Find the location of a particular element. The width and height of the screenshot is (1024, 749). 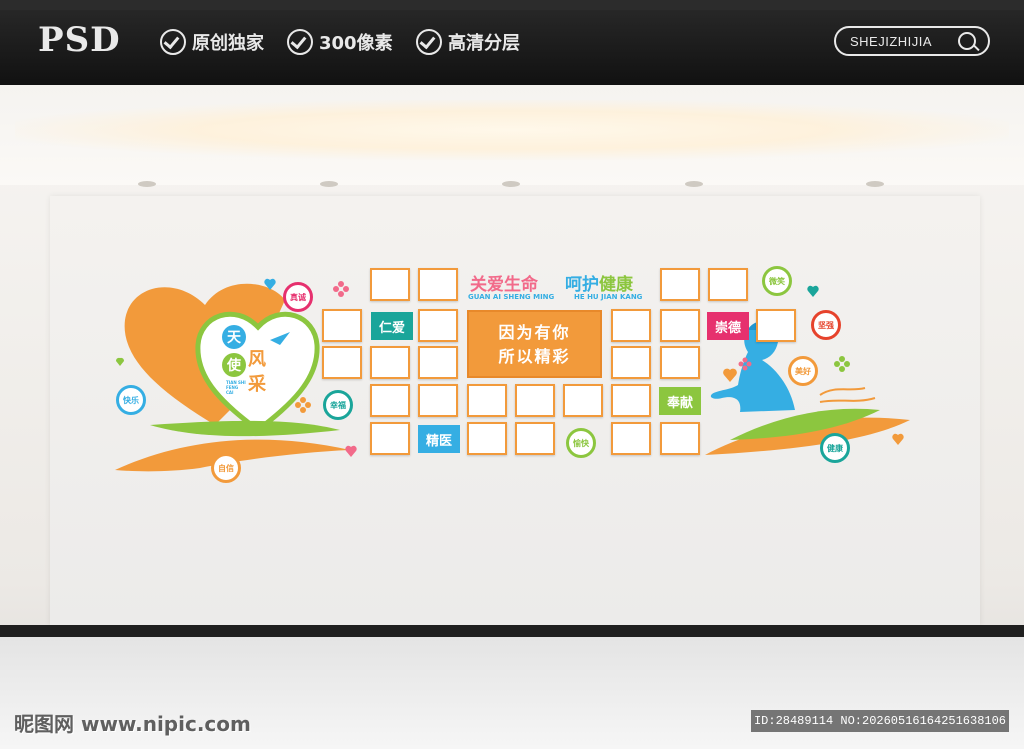

circle-meihao: 美好 is located at coordinates (803, 371).